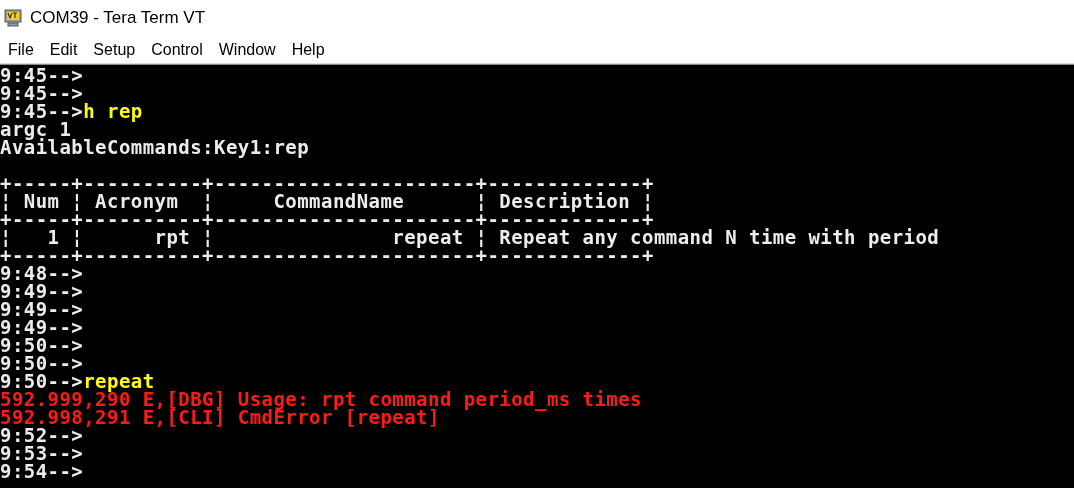 This screenshot has width=1074, height=488. I want to click on app-icon, so click(13, 18).